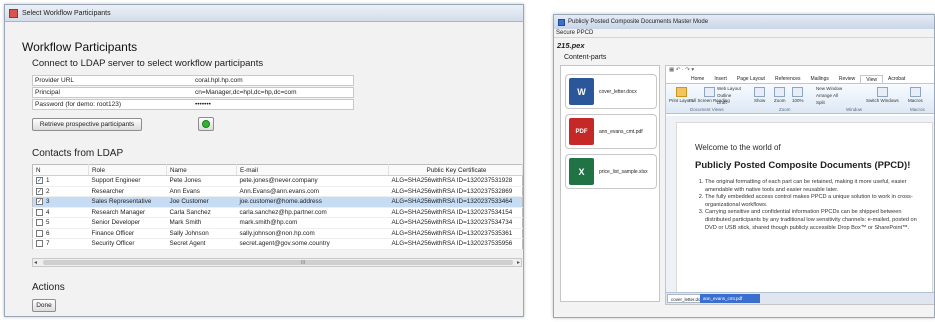 The image size is (935, 322). I want to click on scrollbar-thumb, so click(278, 262).